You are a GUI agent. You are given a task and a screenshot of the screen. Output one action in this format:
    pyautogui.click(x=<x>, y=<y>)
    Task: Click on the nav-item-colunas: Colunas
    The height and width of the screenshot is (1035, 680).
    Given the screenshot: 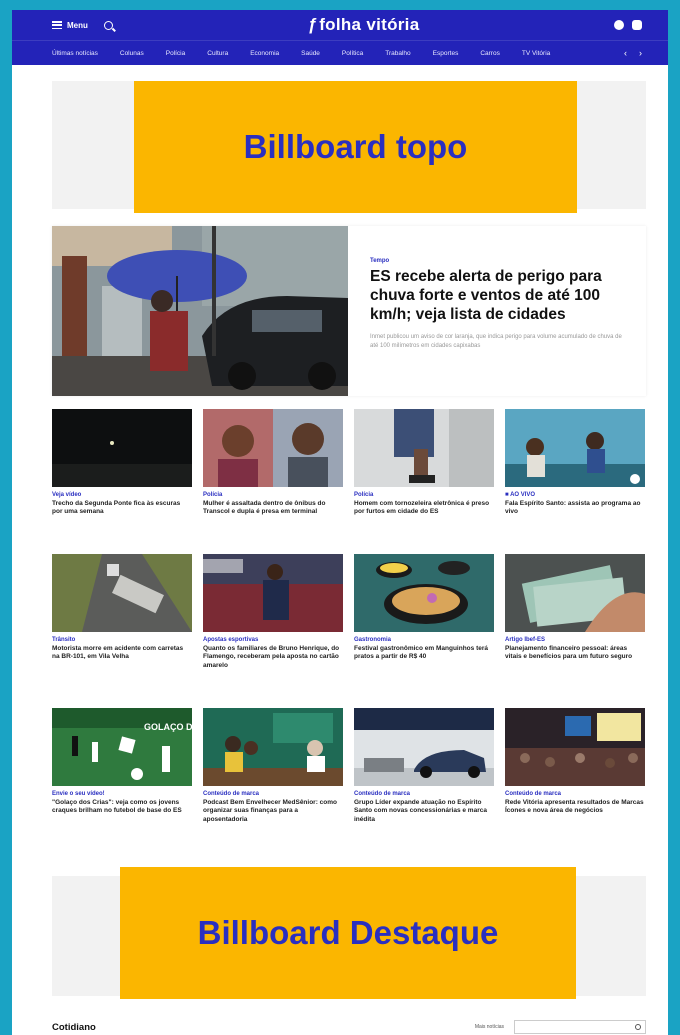 What is the action you would take?
    pyautogui.click(x=132, y=53)
    